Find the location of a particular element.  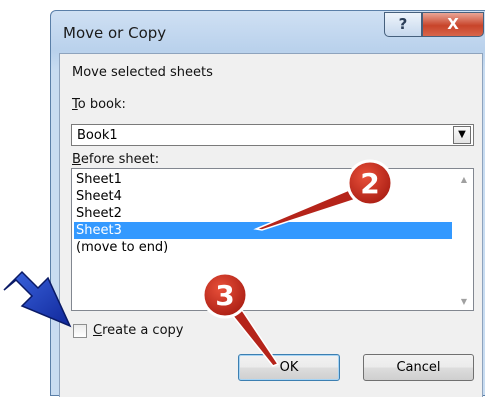

list-item-sheet3: Sheet3 is located at coordinates (263, 230).